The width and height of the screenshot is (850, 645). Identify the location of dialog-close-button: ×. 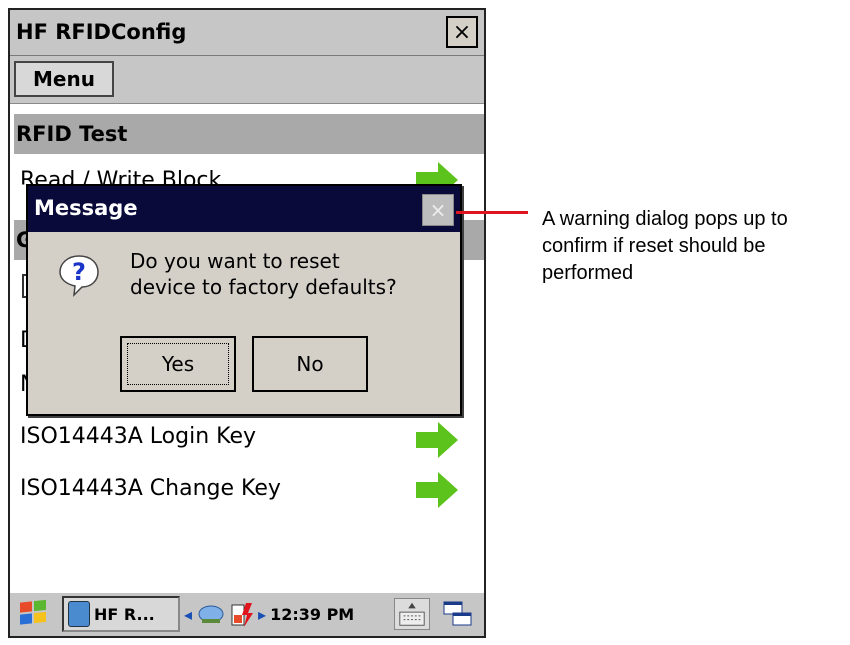
(438, 210).